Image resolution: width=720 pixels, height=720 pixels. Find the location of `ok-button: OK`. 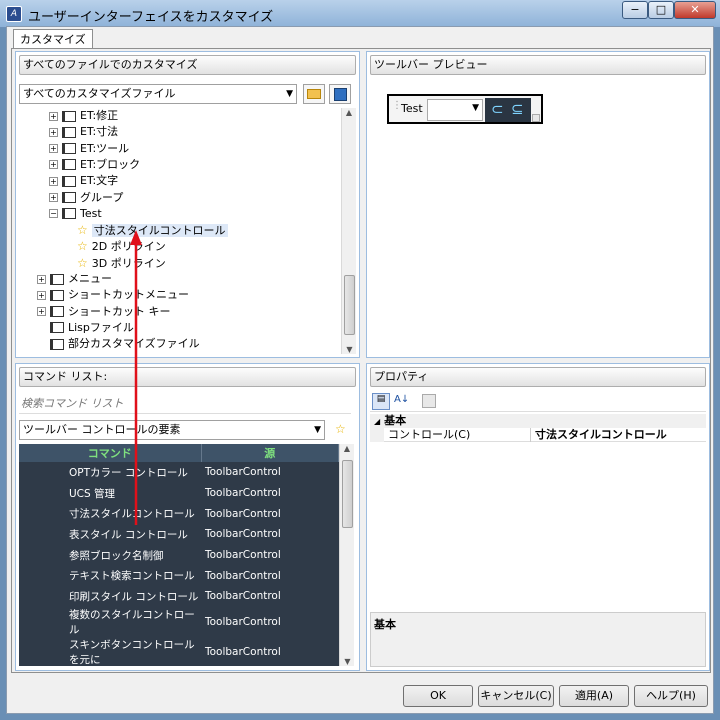

ok-button: OK is located at coordinates (438, 696).